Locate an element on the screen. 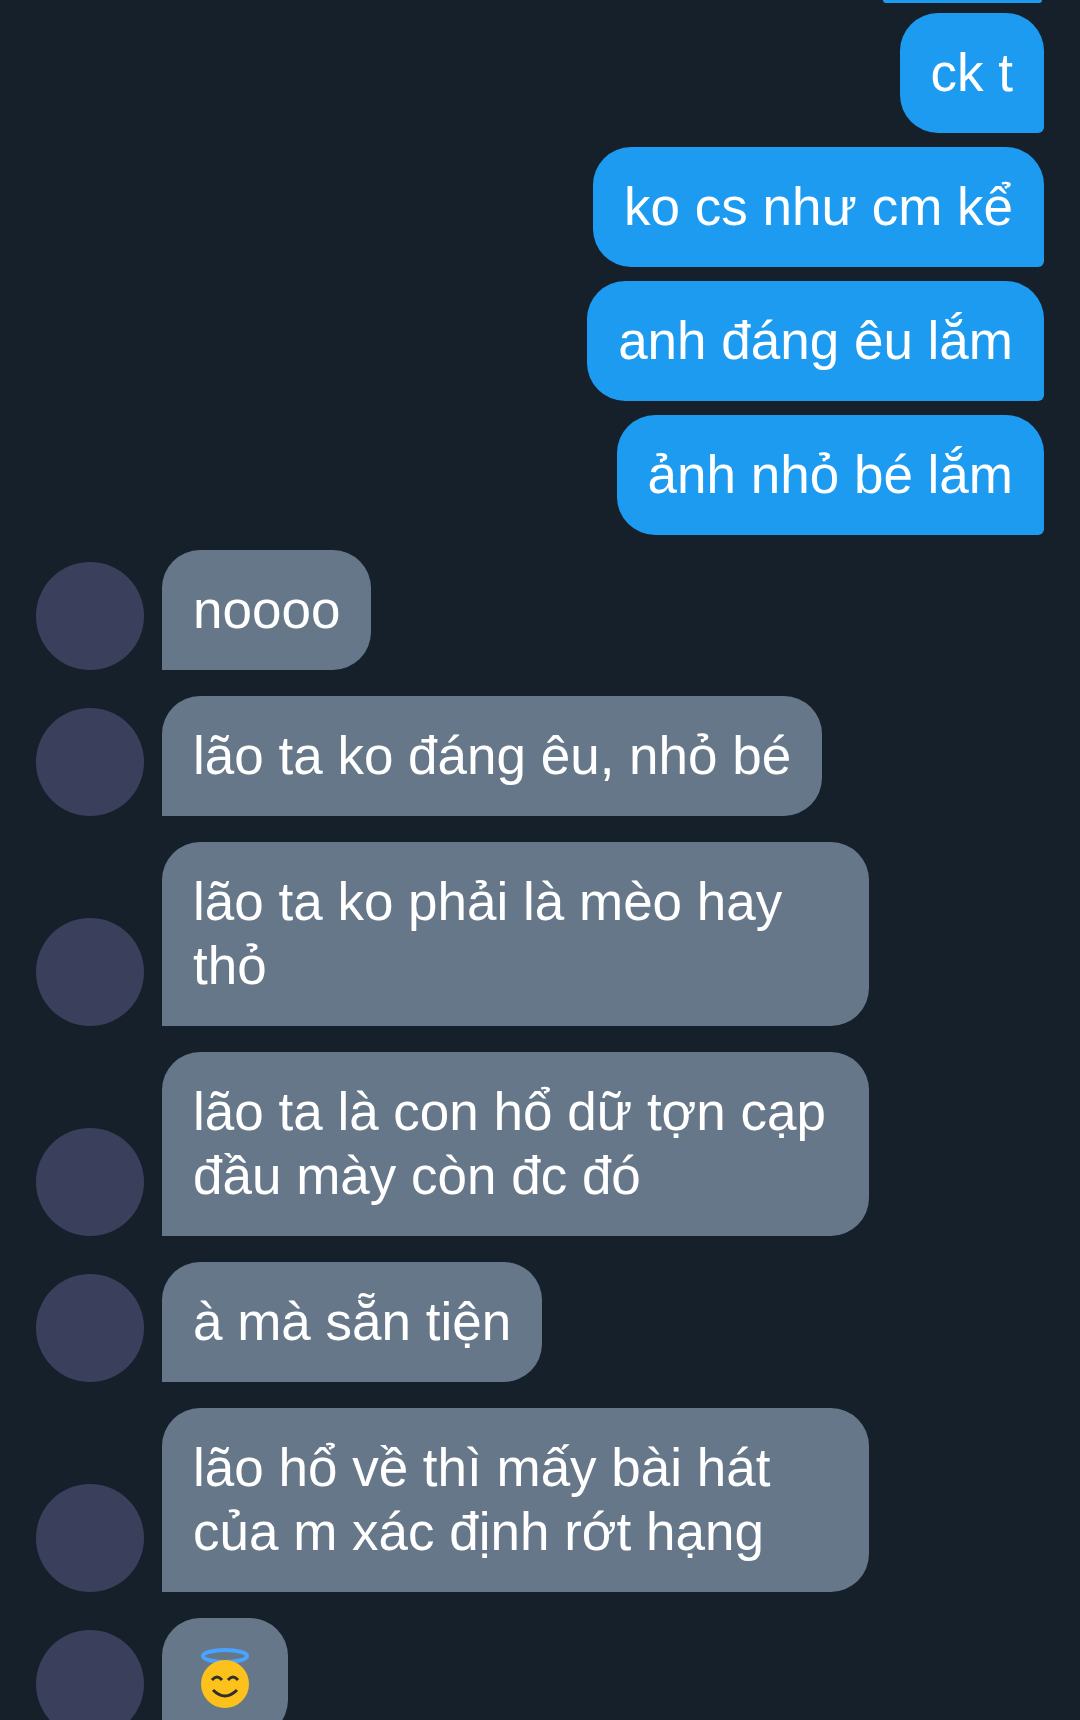  message-bubble: lão ta là con hổ dữ tợn cạp đầu mày còn đc đó is located at coordinates (515, 1144).